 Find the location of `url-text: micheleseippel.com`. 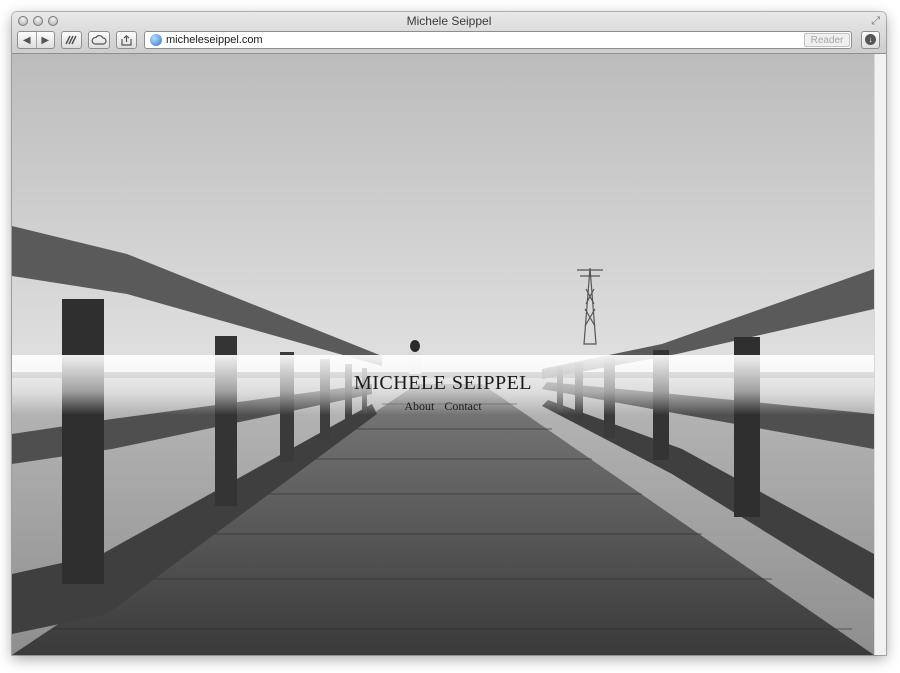

url-text: micheleseippel.com is located at coordinates (214, 40).